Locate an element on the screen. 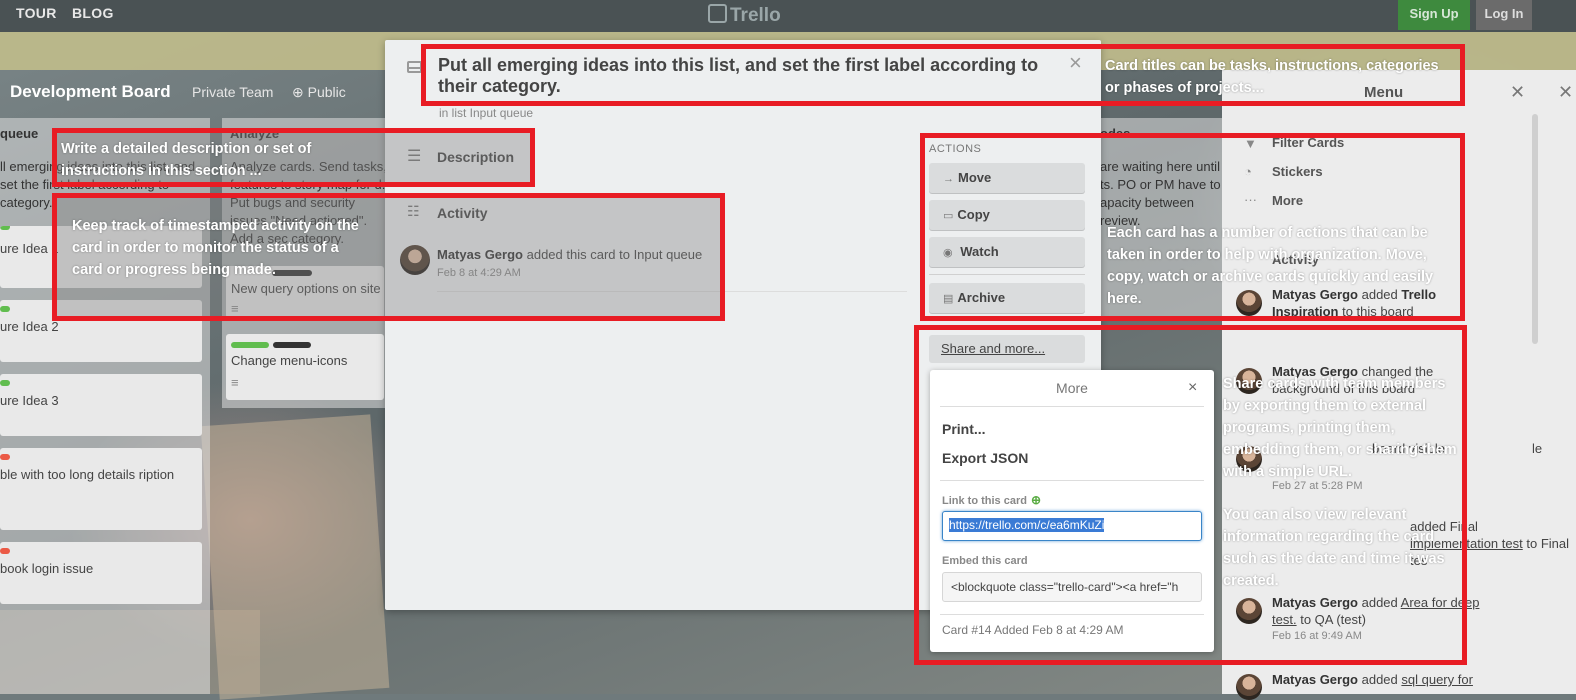 The height and width of the screenshot is (700, 1576). card-title: ure Idea 3 is located at coordinates (29, 400).